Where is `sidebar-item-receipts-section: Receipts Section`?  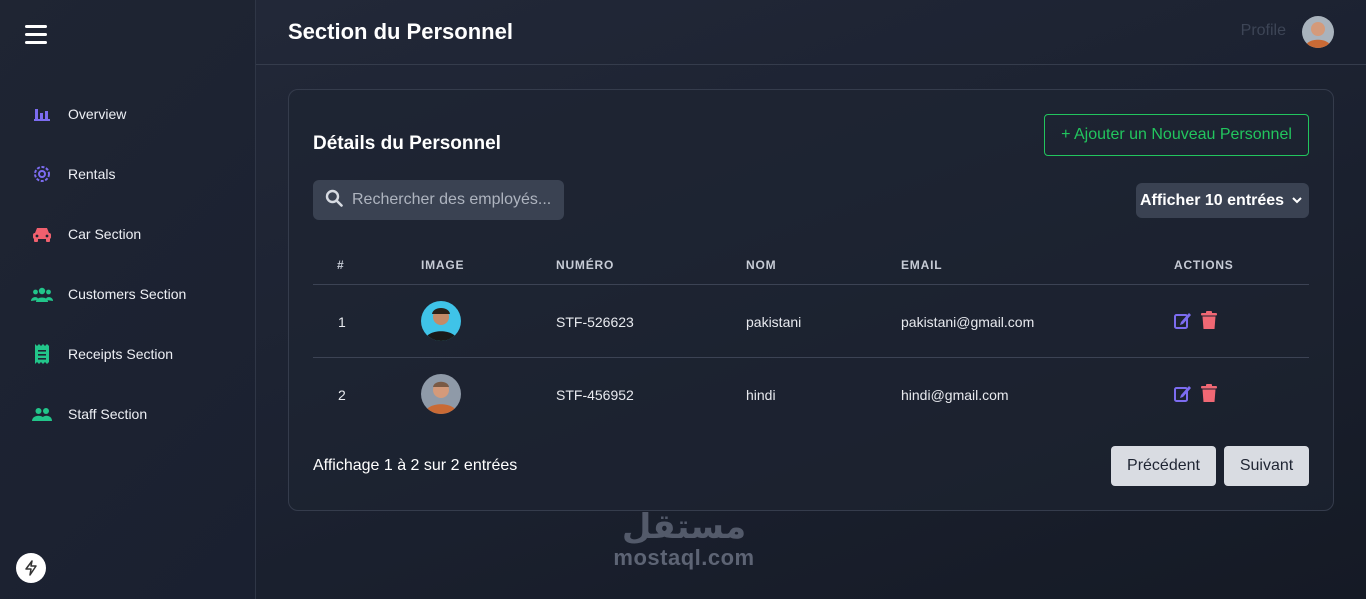
sidebar-item-receipts-section: Receipts Section is located at coordinates (127, 354).